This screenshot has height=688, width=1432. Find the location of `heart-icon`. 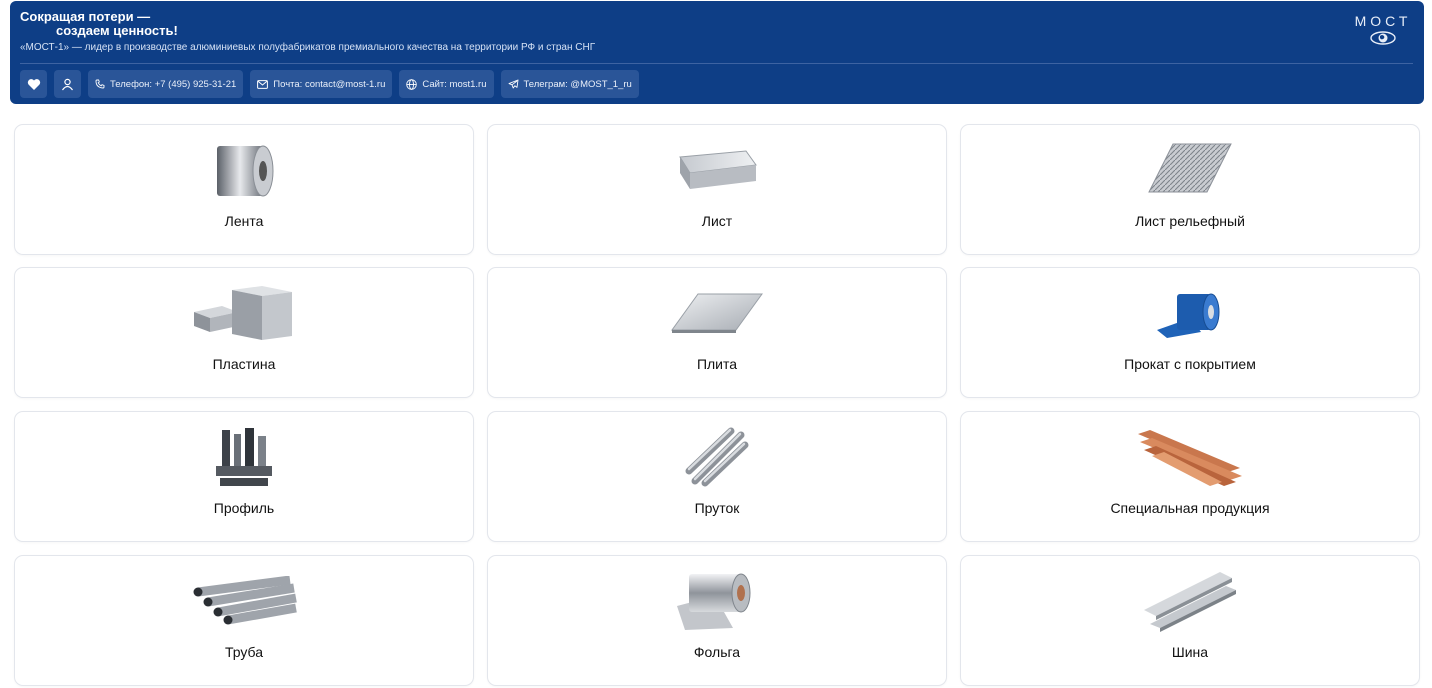

heart-icon is located at coordinates (33, 84).